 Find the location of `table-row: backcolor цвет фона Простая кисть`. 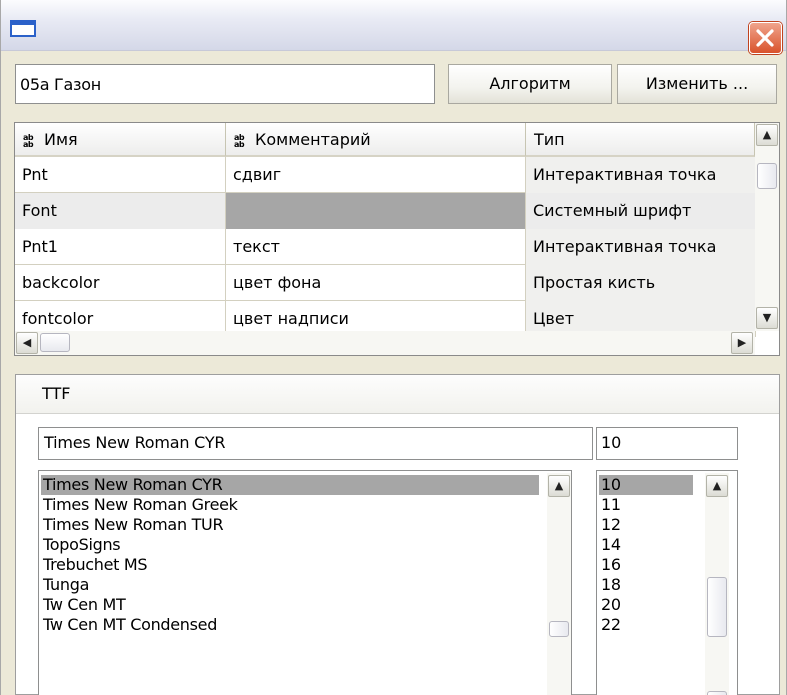

table-row: backcolor цвет фона Простая кисть is located at coordinates (385, 283).